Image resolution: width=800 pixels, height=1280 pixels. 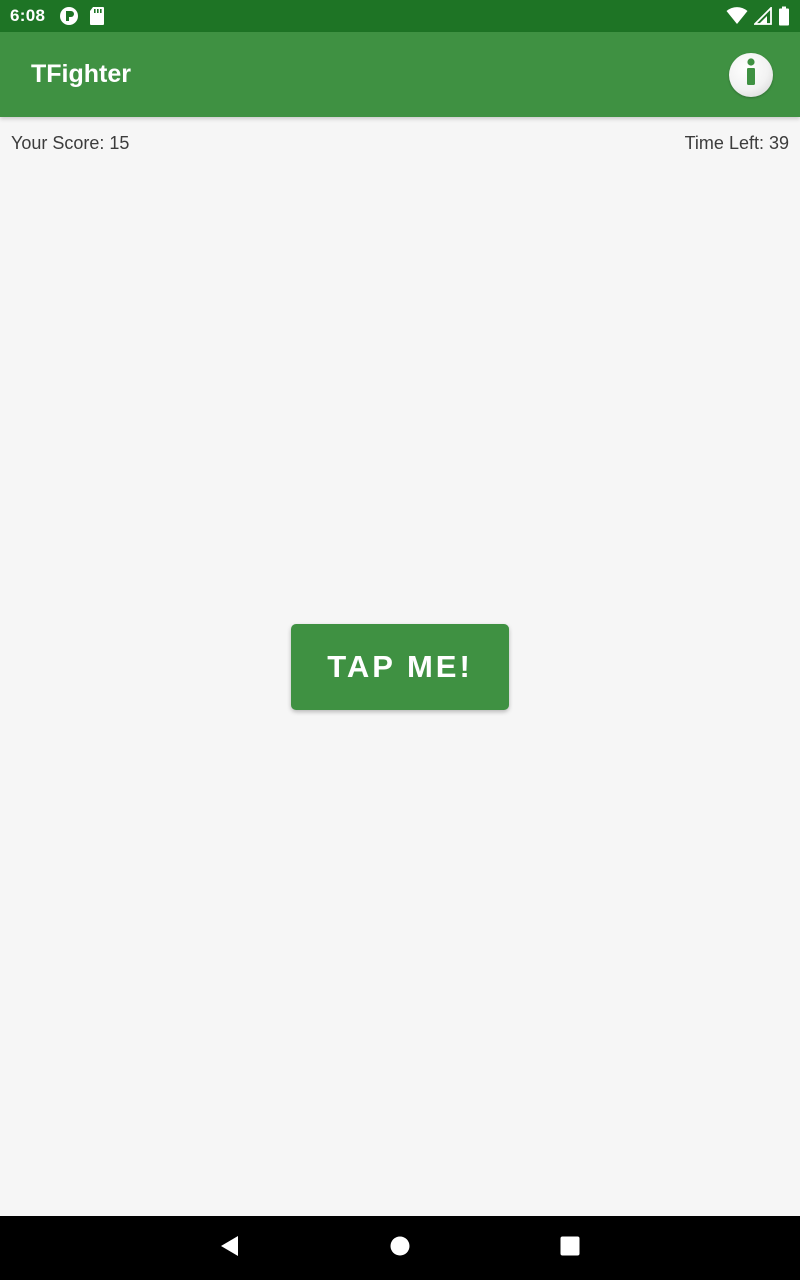 I want to click on recents-button, so click(x=570, y=1248).